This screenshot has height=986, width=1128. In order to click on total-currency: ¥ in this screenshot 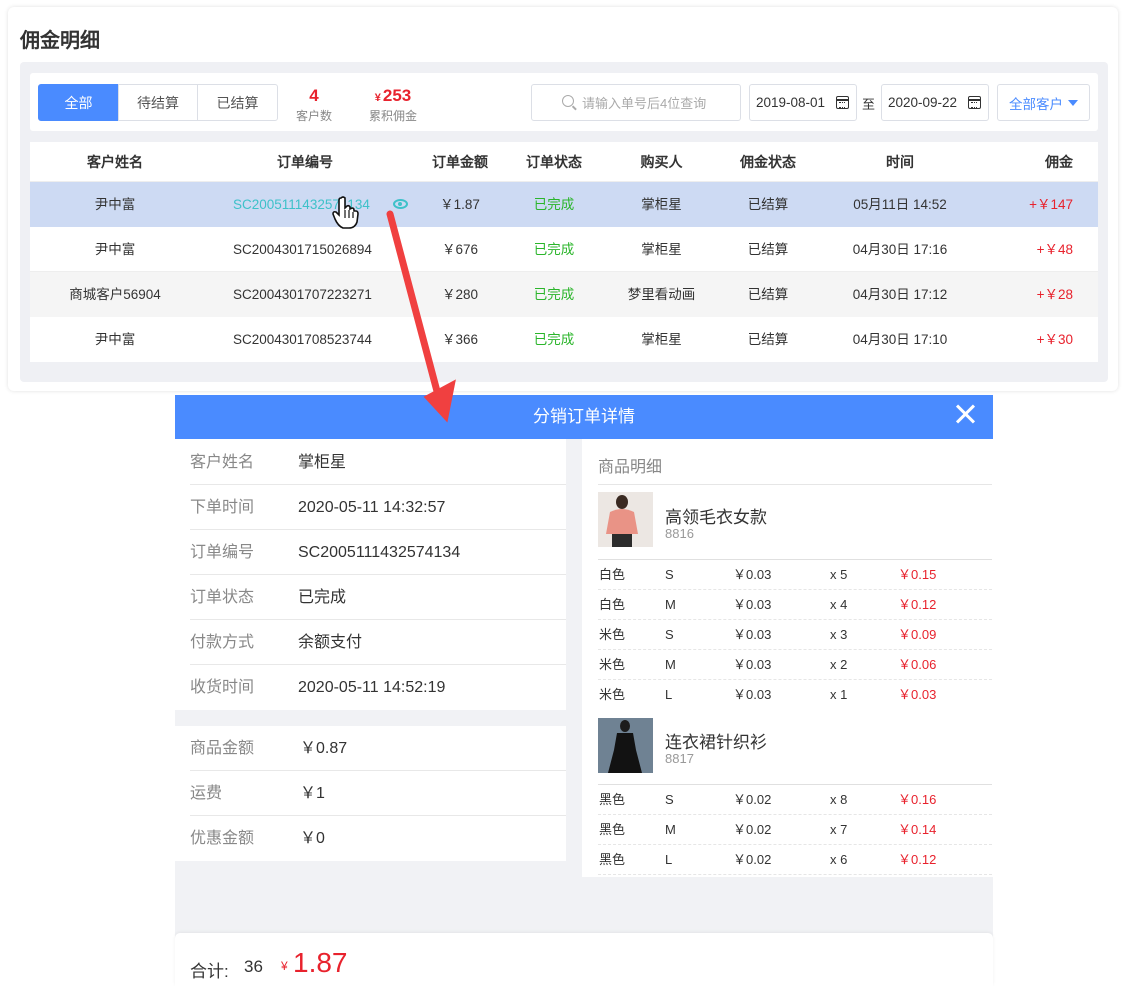, I will do `click(284, 966)`.